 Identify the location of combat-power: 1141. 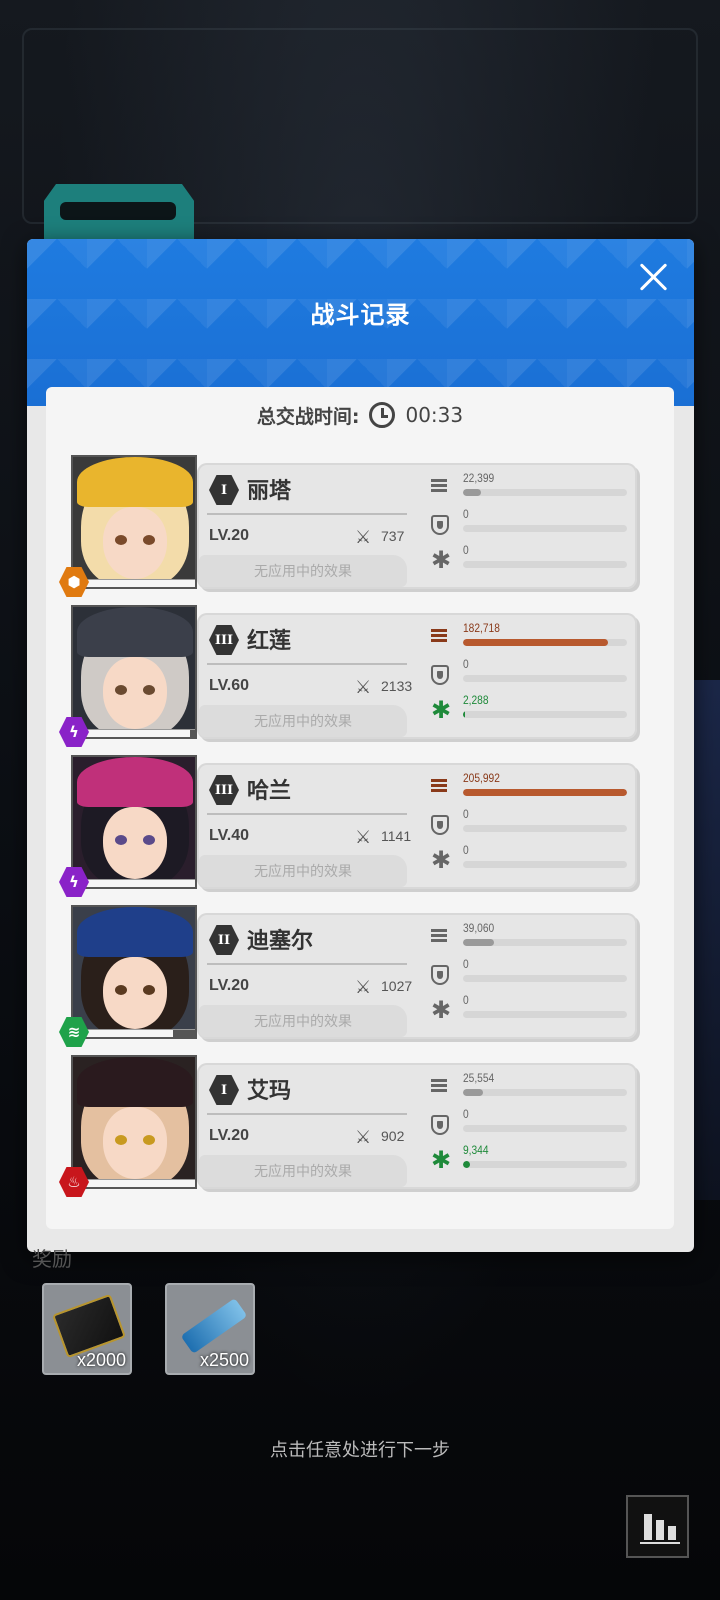
(396, 836).